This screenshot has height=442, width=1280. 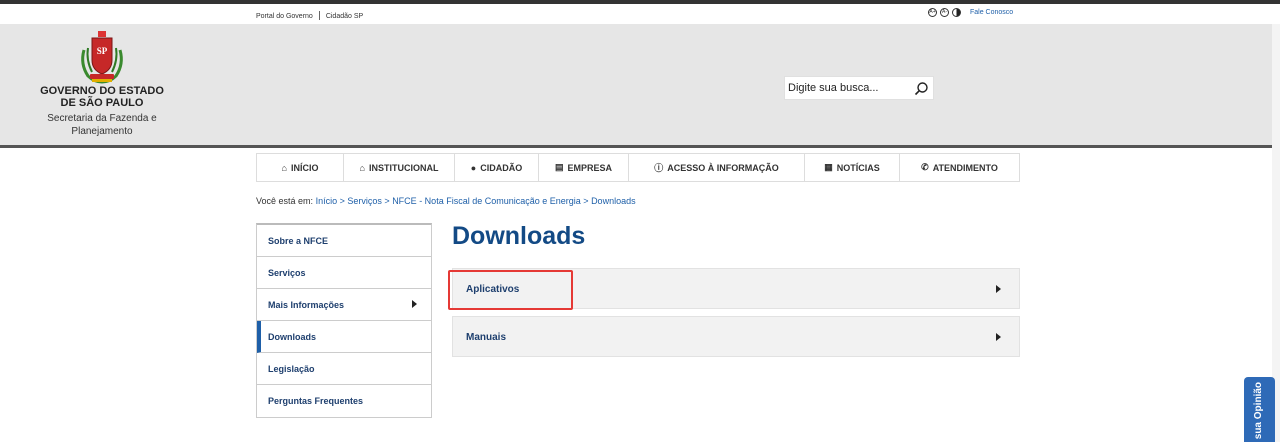 I want to click on sidebar-item-label: Mais Informações, so click(x=306, y=304).